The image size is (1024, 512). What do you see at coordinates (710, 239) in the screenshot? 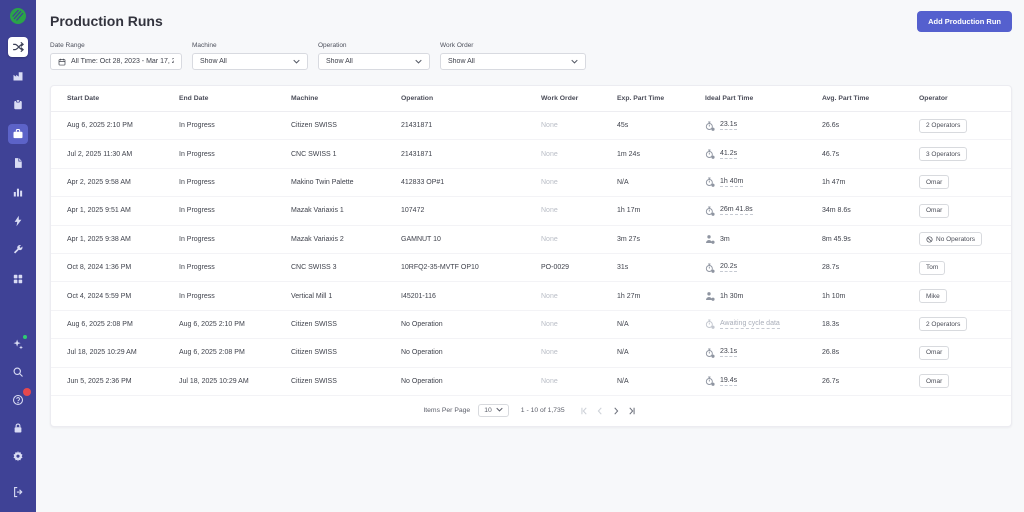
I see `person-gear-icon` at bounding box center [710, 239].